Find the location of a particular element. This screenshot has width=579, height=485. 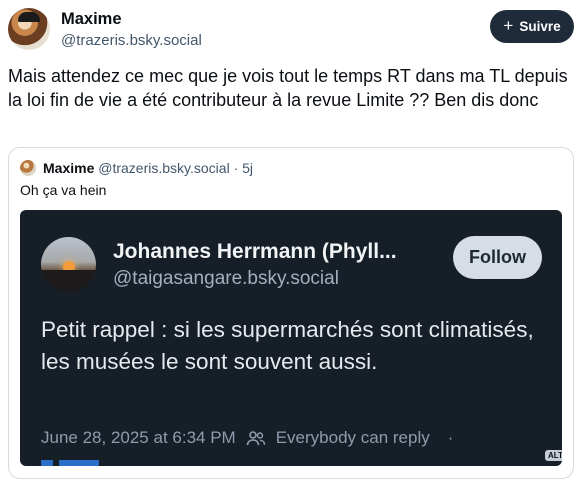

quoted-post-header: Maxime @trazeris.bsky.social · 5j is located at coordinates (148, 168).